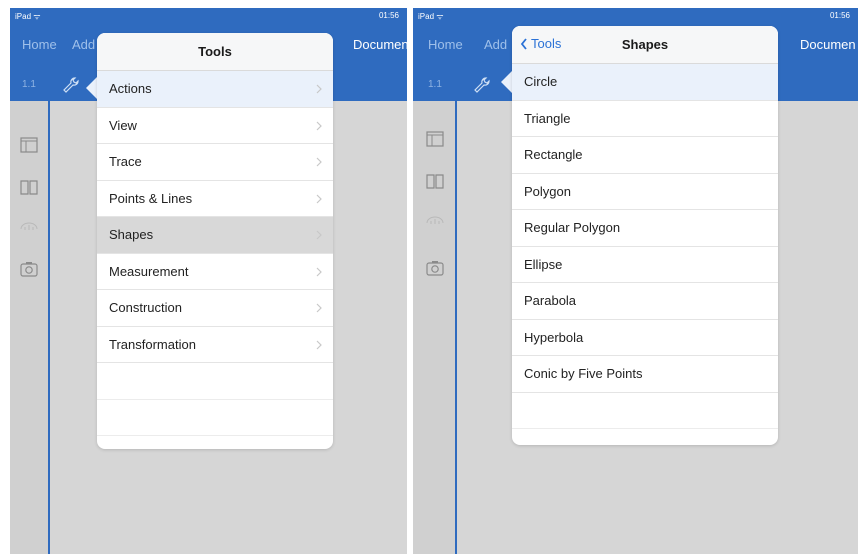 This screenshot has width=858, height=554. I want to click on shapes-popover-header: Tools Shapes, so click(645, 45).